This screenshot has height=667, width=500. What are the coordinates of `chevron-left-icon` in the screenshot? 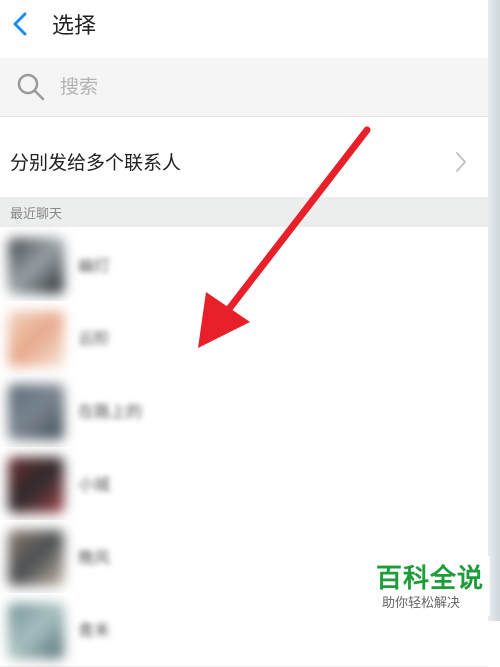 It's located at (20, 24).